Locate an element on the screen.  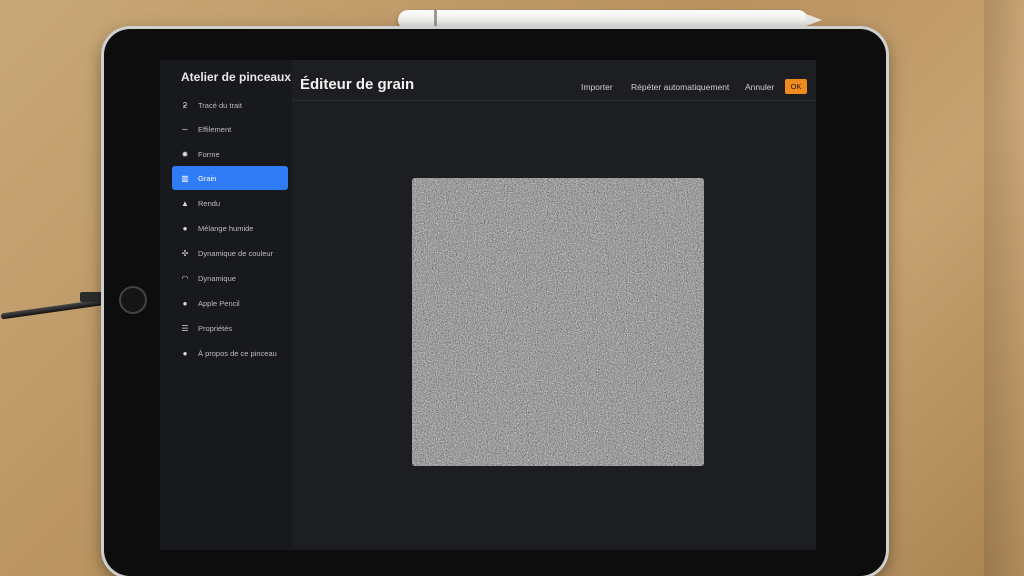
sidebar-item-label: Effilement is located at coordinates (215, 129).